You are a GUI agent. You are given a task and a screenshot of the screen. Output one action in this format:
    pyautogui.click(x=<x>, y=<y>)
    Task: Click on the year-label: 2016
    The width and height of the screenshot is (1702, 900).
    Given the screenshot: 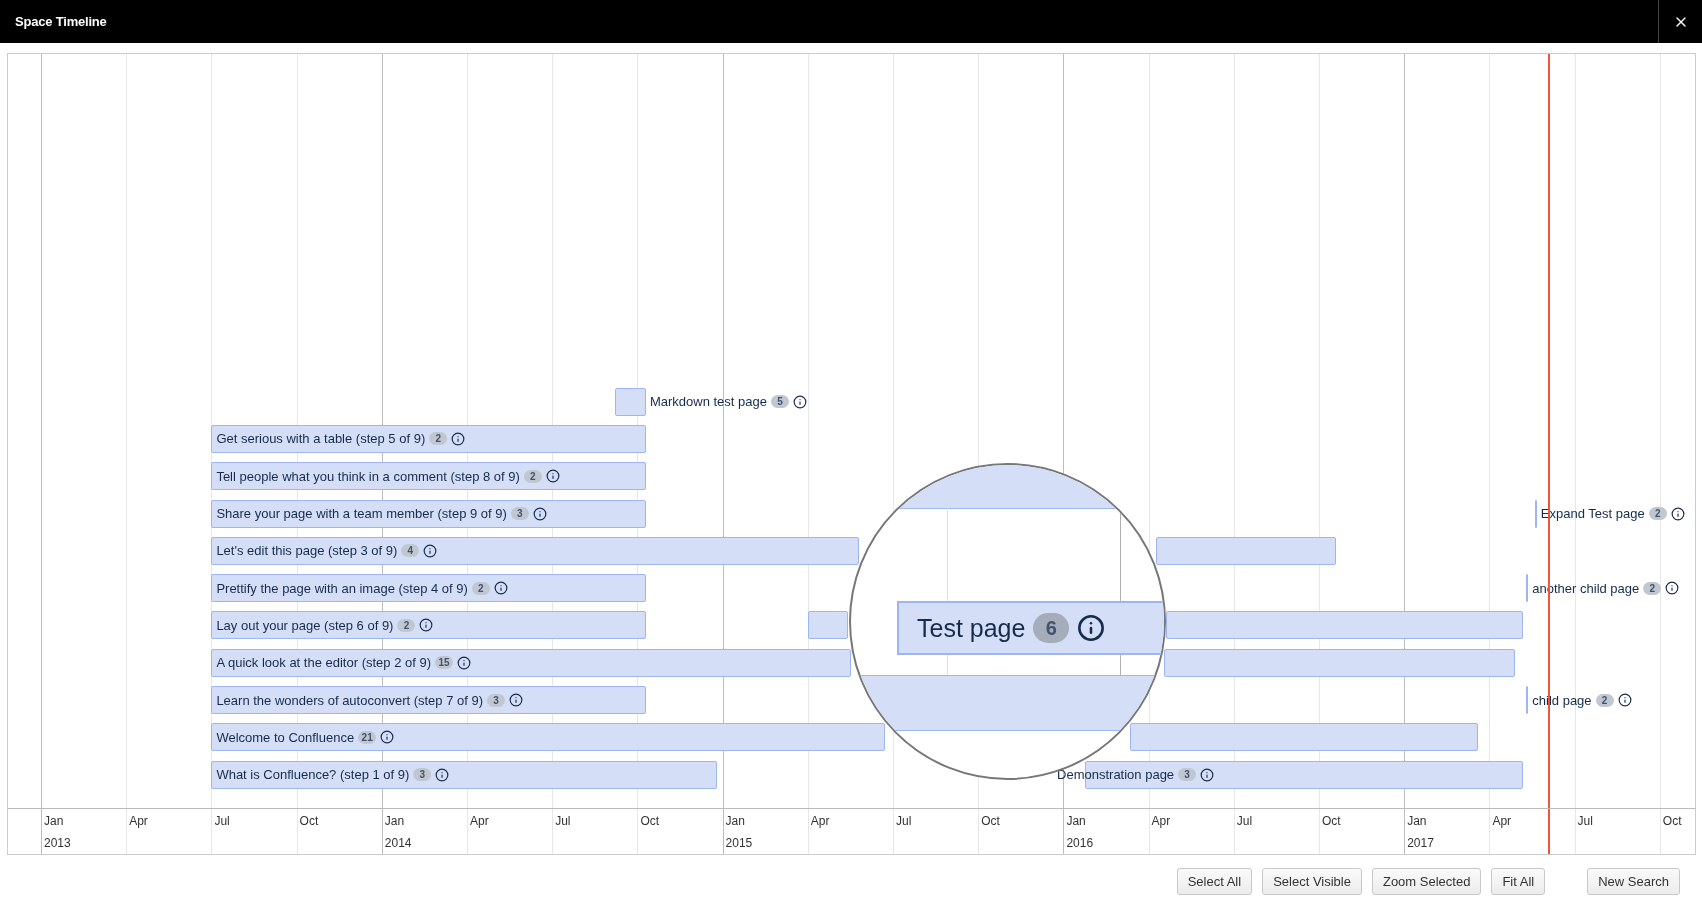 What is the action you would take?
    pyautogui.click(x=1080, y=843)
    